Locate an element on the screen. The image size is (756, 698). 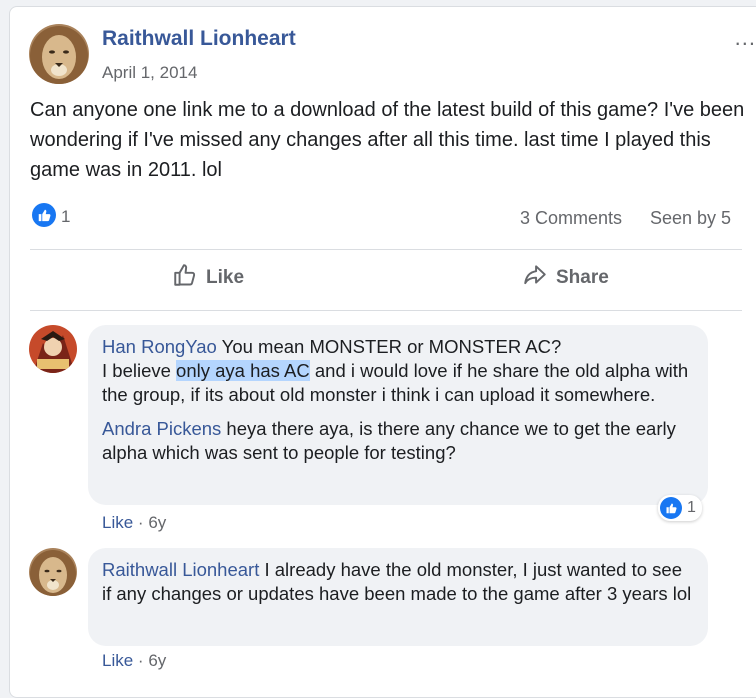
comment-text: You mean MONSTER or MONSTER AC? is located at coordinates (391, 346).